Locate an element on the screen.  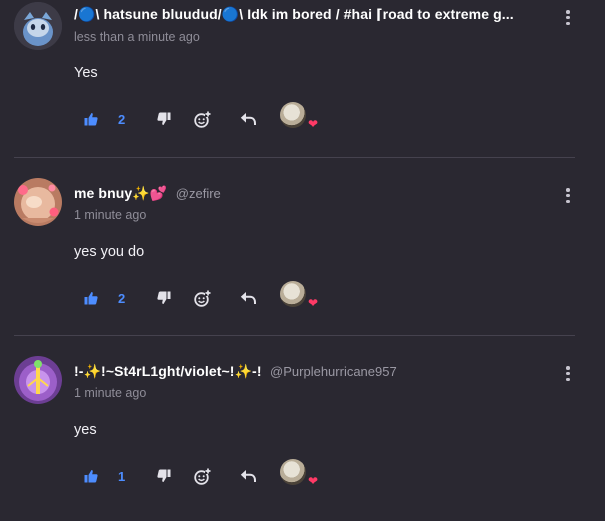
like-button: 1 is located at coordinates (104, 476).